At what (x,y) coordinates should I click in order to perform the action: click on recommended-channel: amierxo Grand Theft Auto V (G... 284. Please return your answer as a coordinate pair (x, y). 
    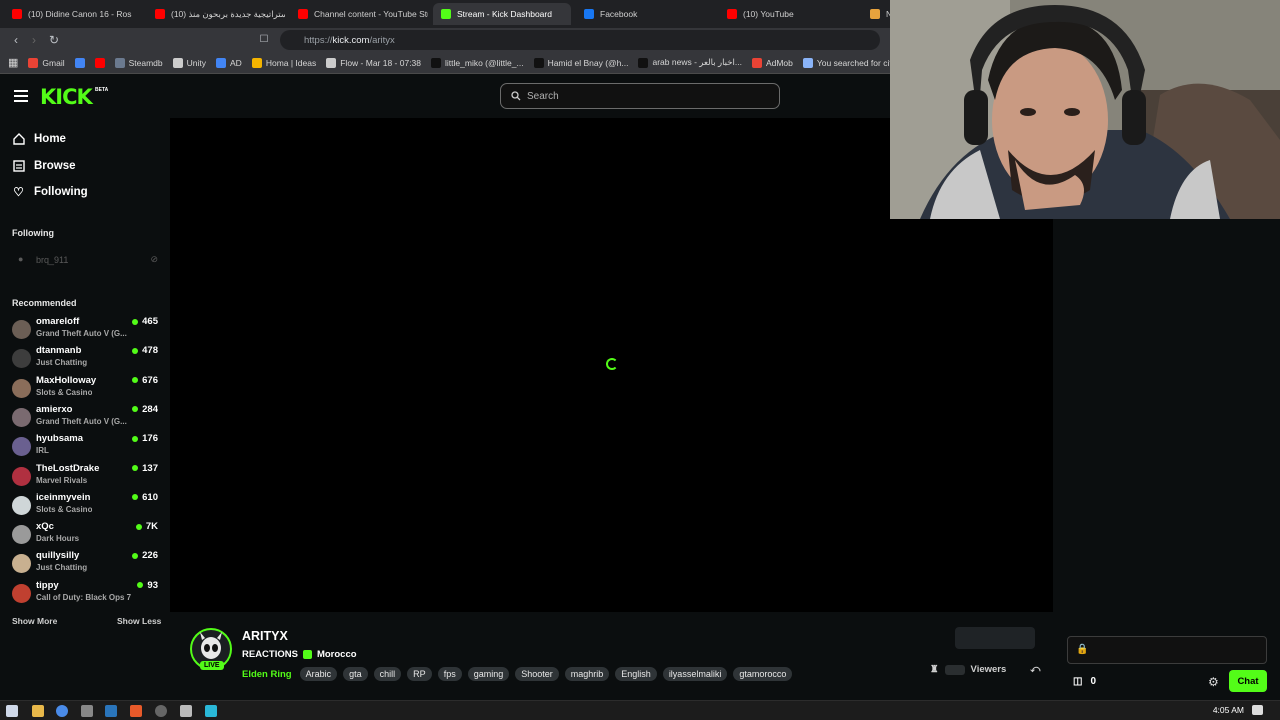
    Looking at the image, I should click on (87, 418).